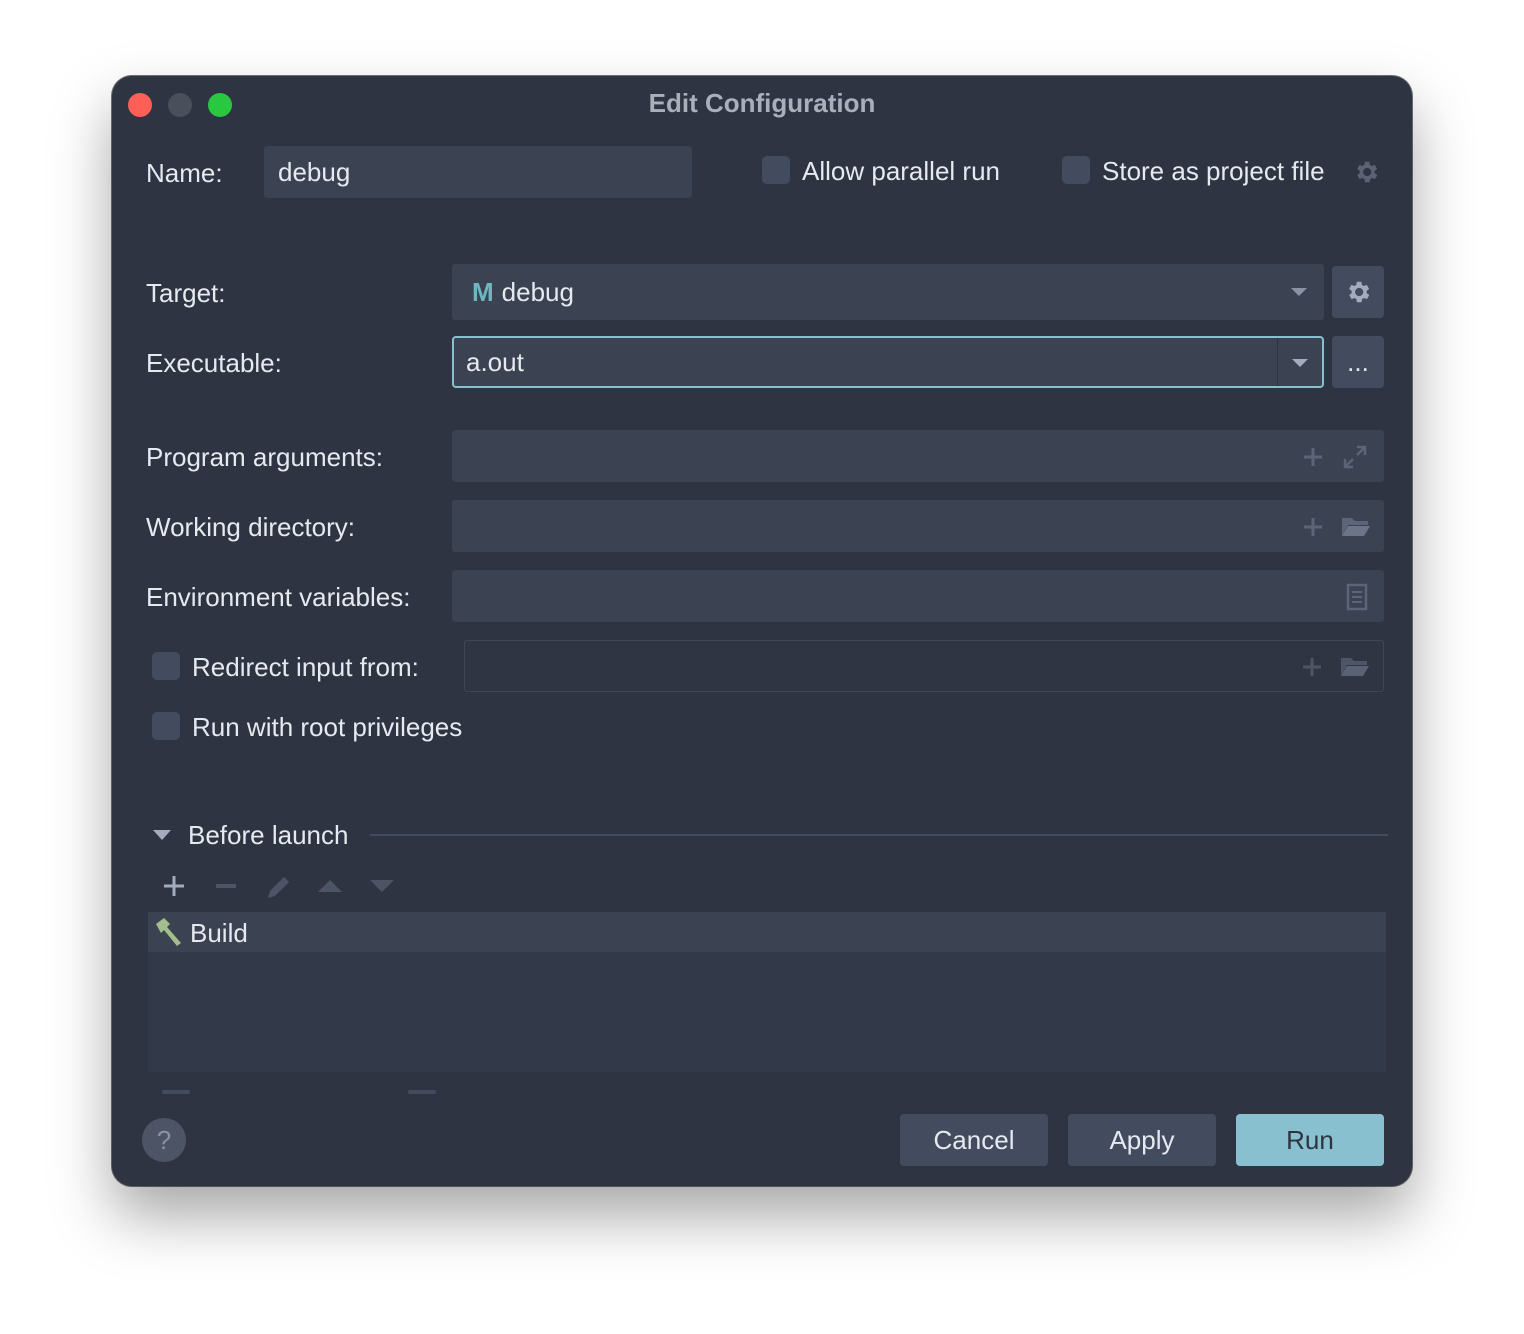  I want to click on window-title: Edit Configuration, so click(762, 103).